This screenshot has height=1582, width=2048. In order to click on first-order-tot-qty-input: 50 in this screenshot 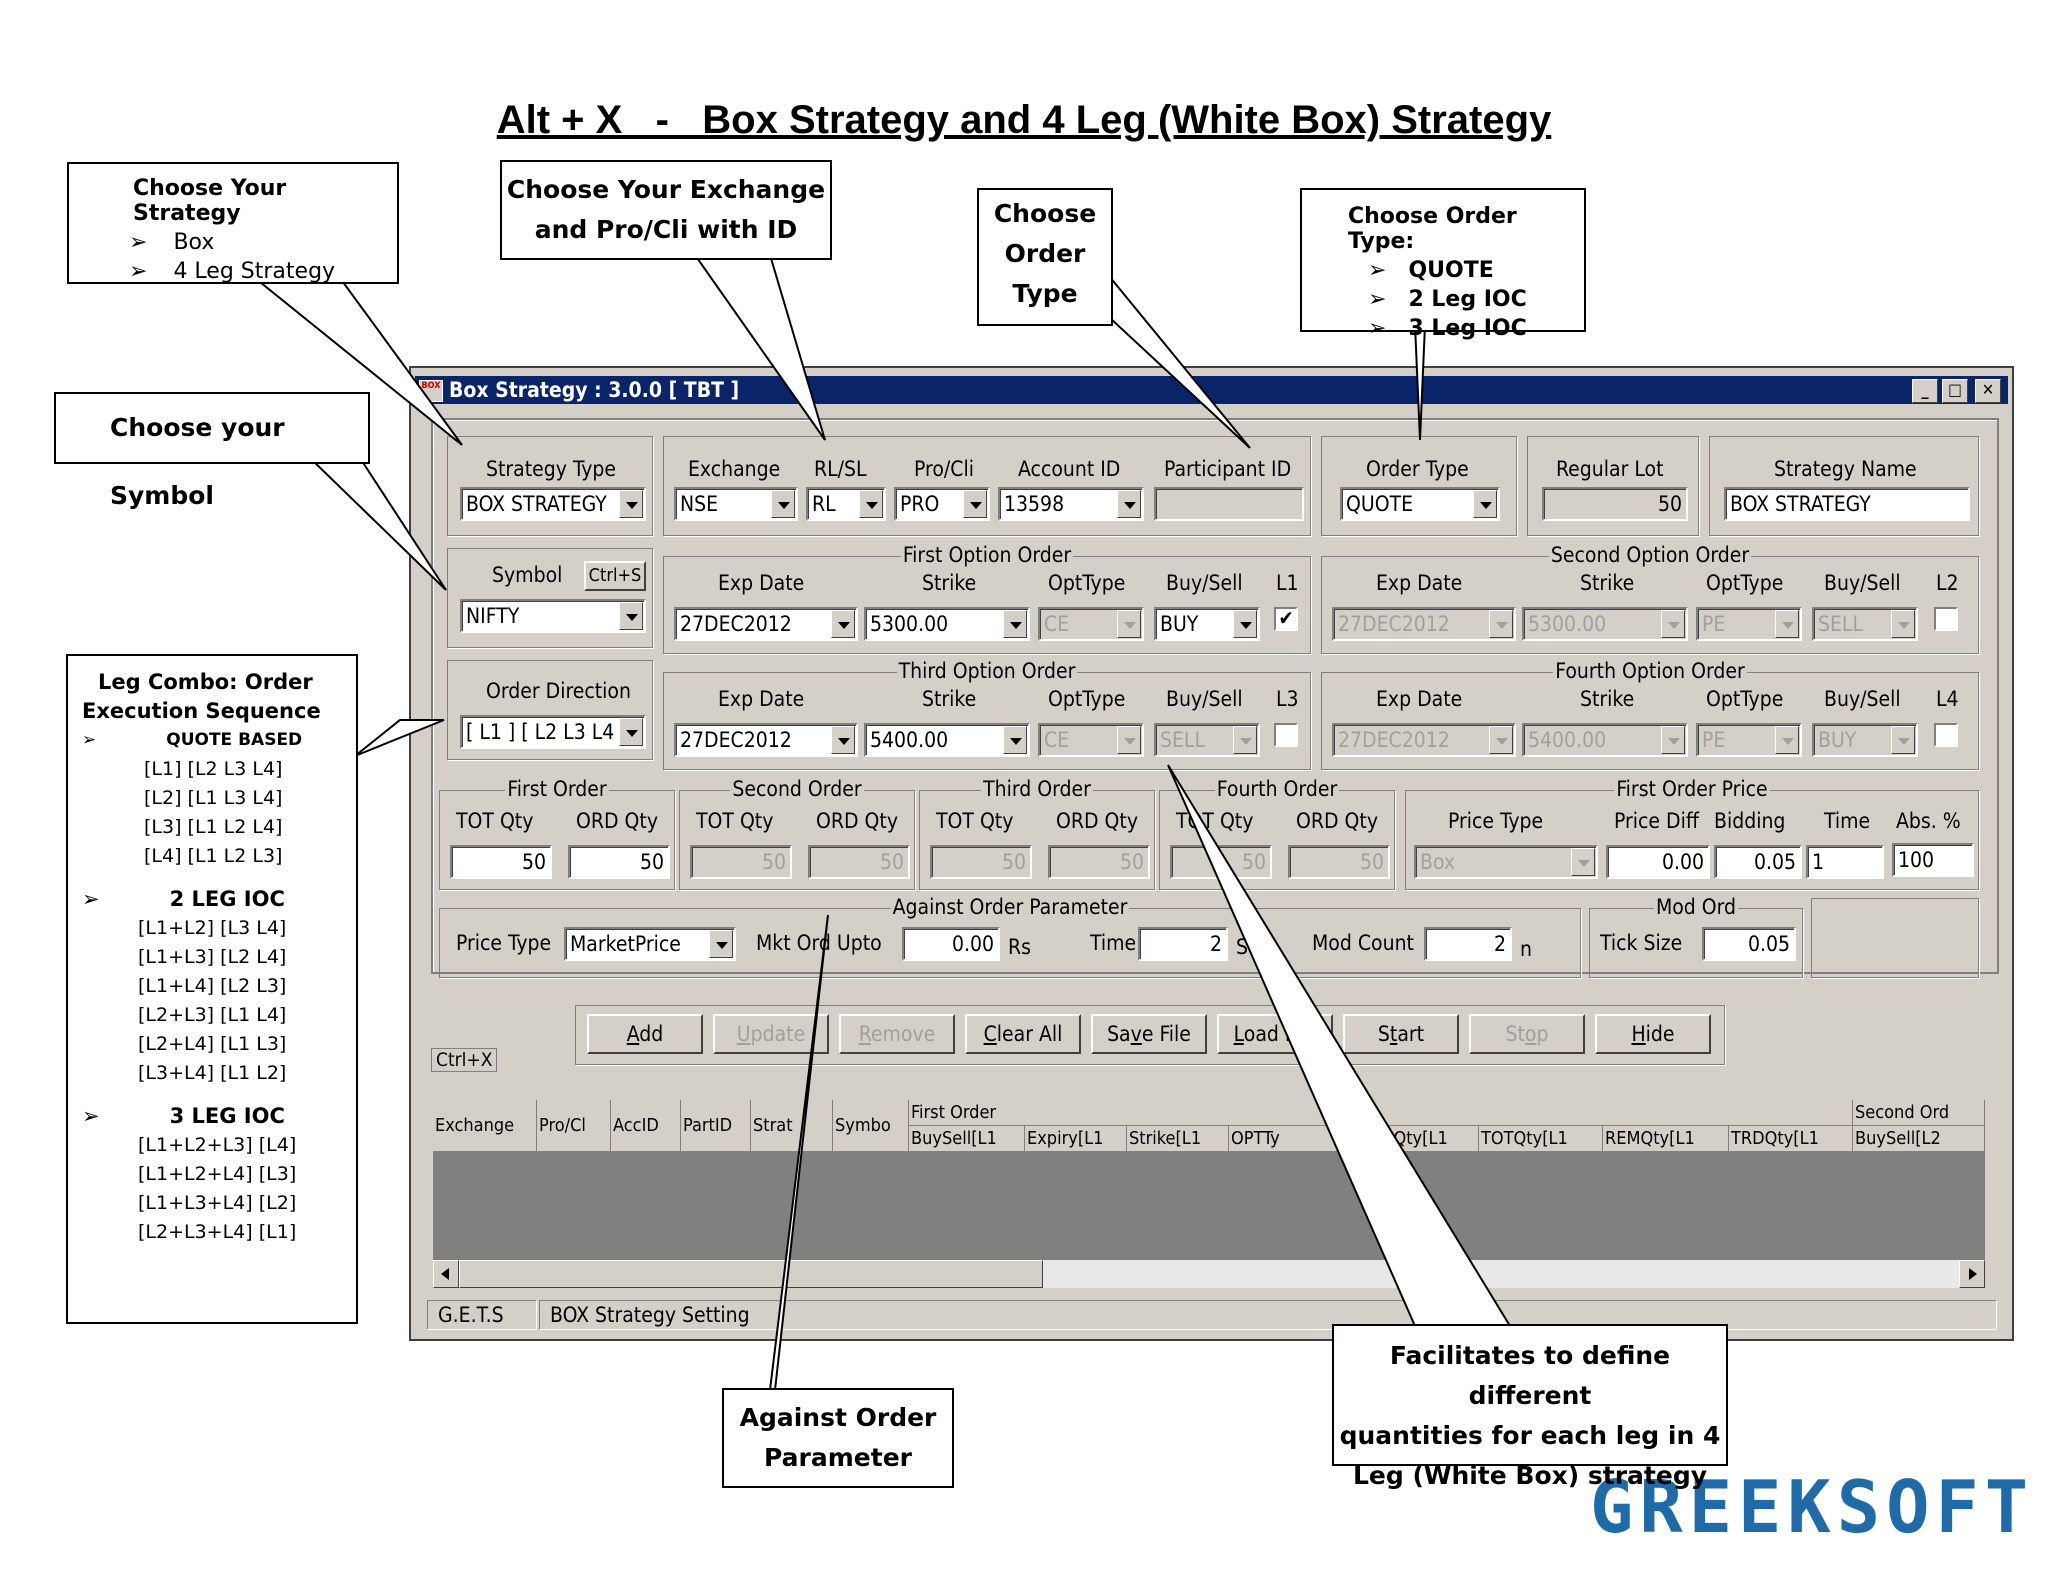, I will do `click(501, 862)`.